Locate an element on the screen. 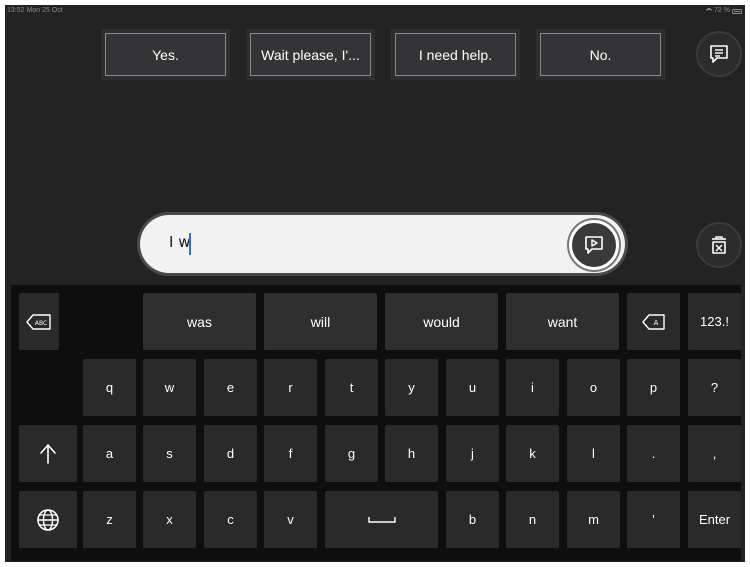 Image resolution: width=750 pixels, height=567 pixels. key-apostrophe: ' is located at coordinates (653, 519).